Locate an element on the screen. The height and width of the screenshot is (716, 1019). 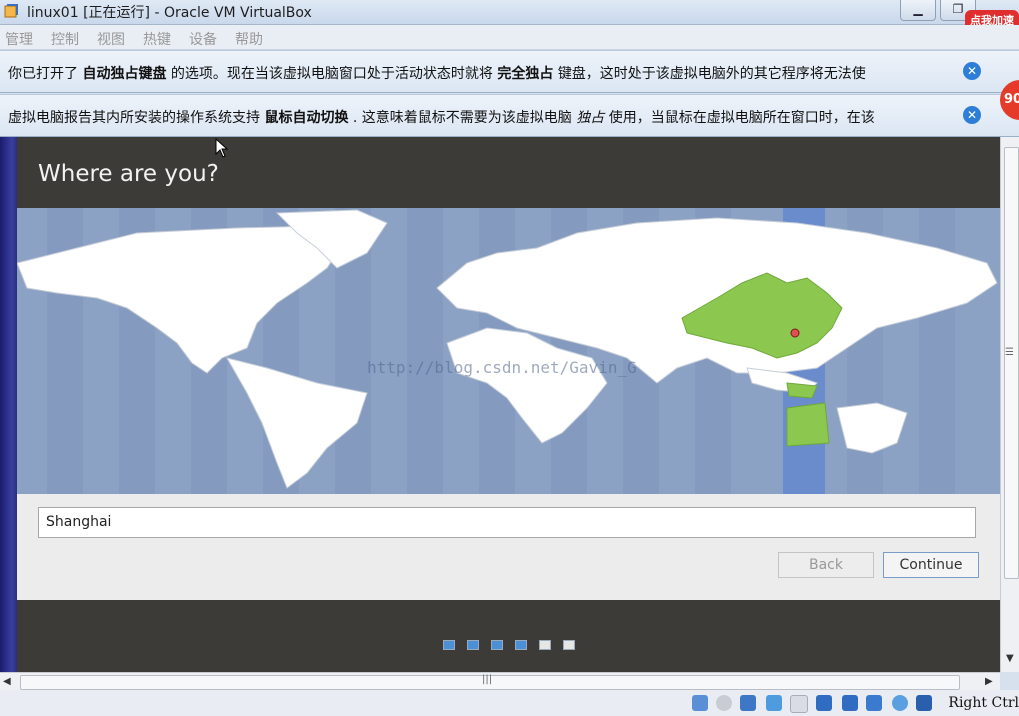
desktop-background-strip is located at coordinates (8, 404).